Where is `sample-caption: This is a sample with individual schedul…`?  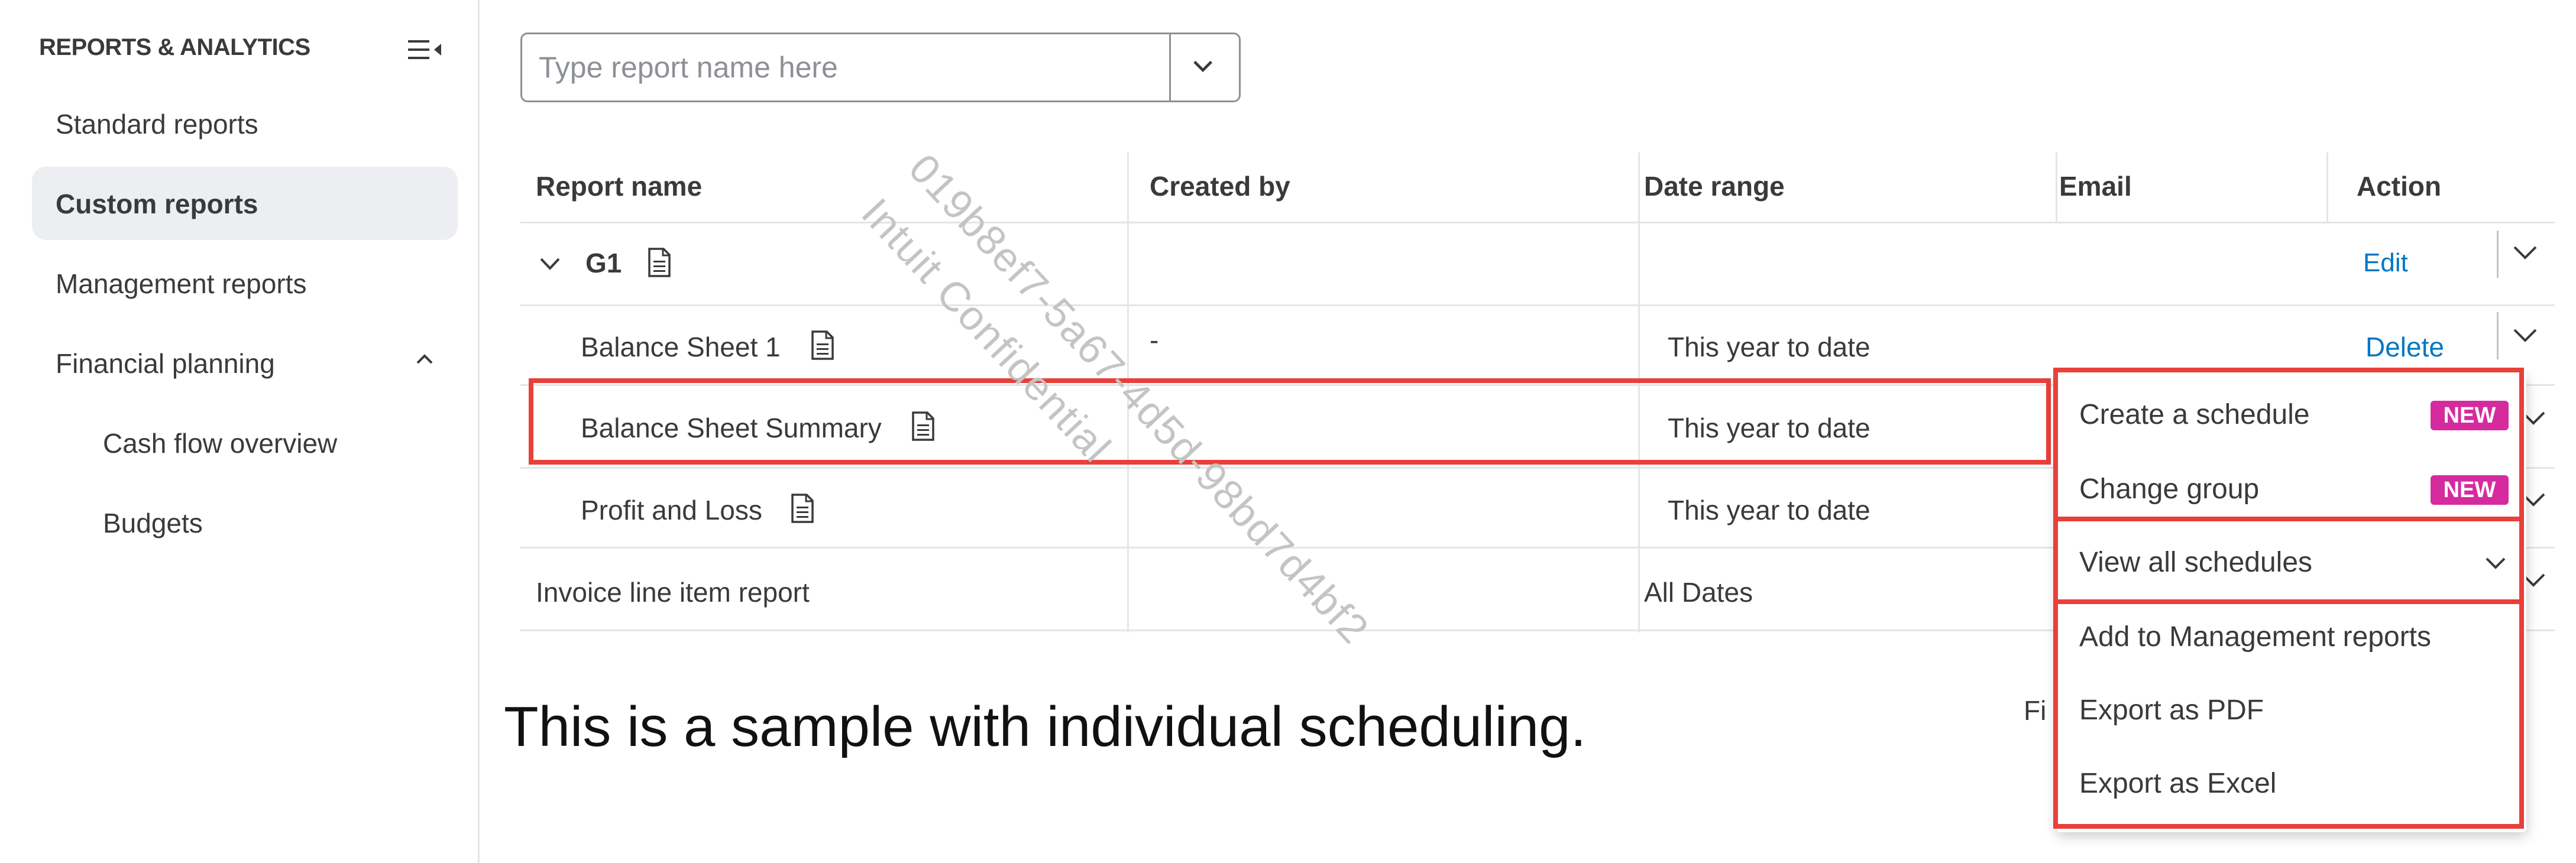 sample-caption: This is a sample with individual schedul… is located at coordinates (1045, 726).